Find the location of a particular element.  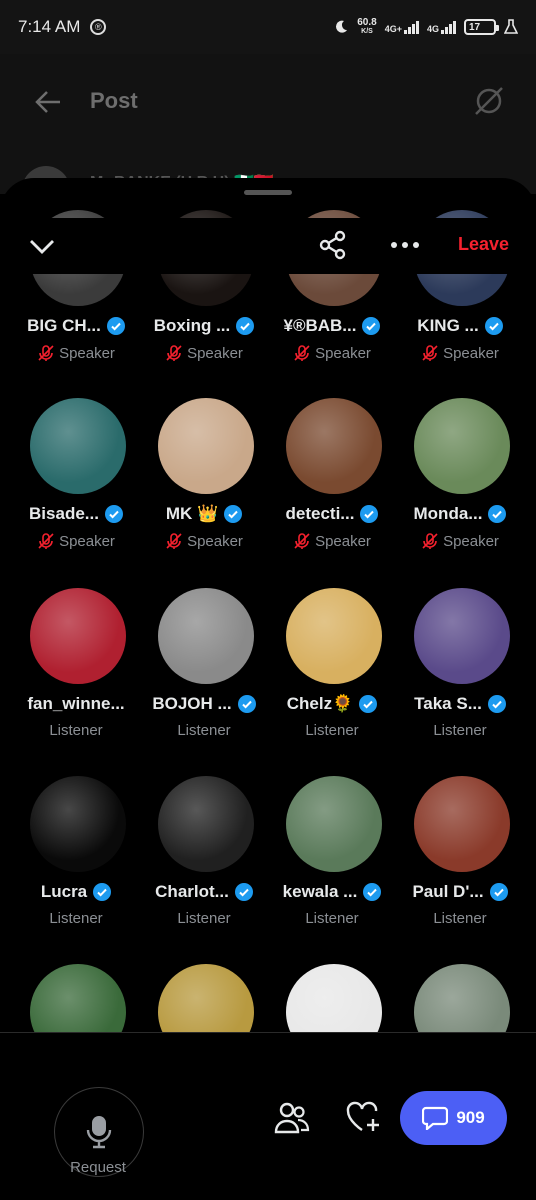

more-horizontal-icon is located at coordinates (405, 245).